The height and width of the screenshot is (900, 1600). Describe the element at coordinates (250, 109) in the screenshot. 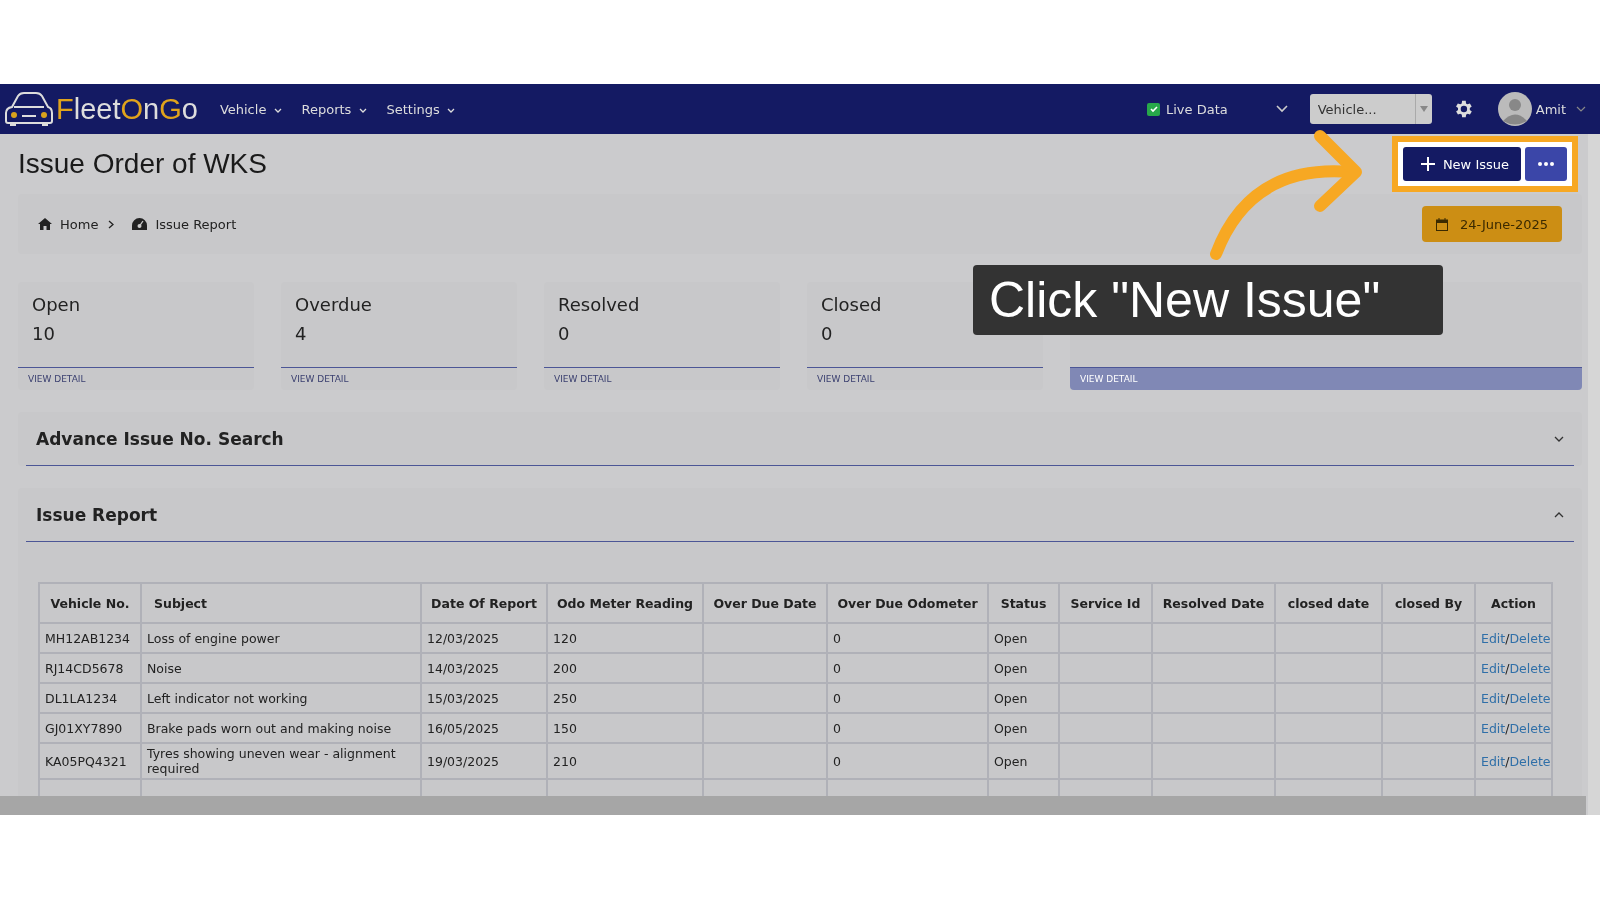

I see `nav-menu-item: Vehicle` at that location.